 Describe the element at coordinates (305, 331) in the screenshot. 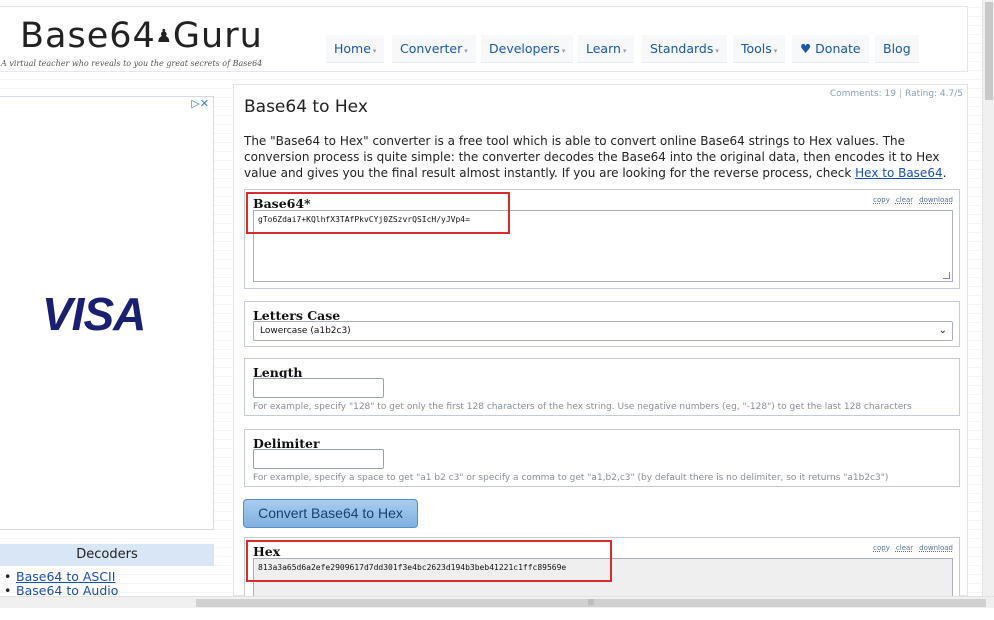

I see `letters-case-selected: Lowercase (a1b2c3)` at that location.